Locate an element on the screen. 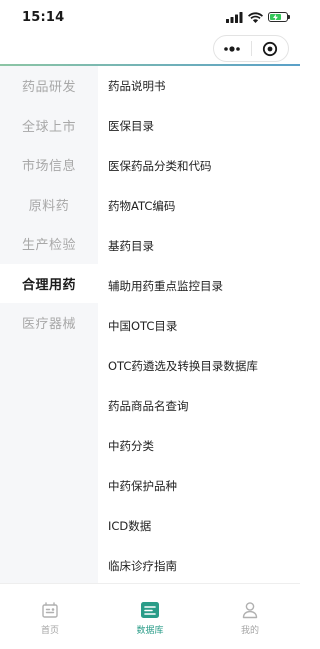  list-item: 中药分类 is located at coordinates (199, 446).